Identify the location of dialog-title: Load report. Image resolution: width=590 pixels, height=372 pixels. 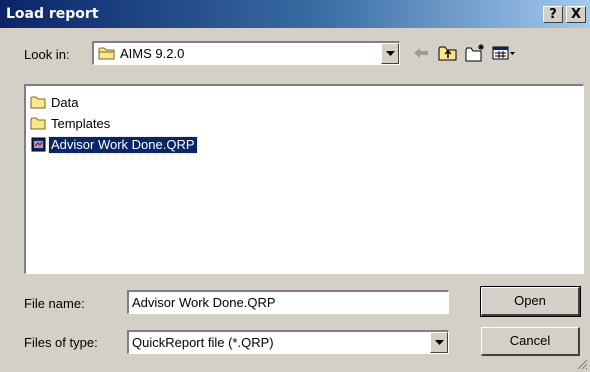
(52, 14).